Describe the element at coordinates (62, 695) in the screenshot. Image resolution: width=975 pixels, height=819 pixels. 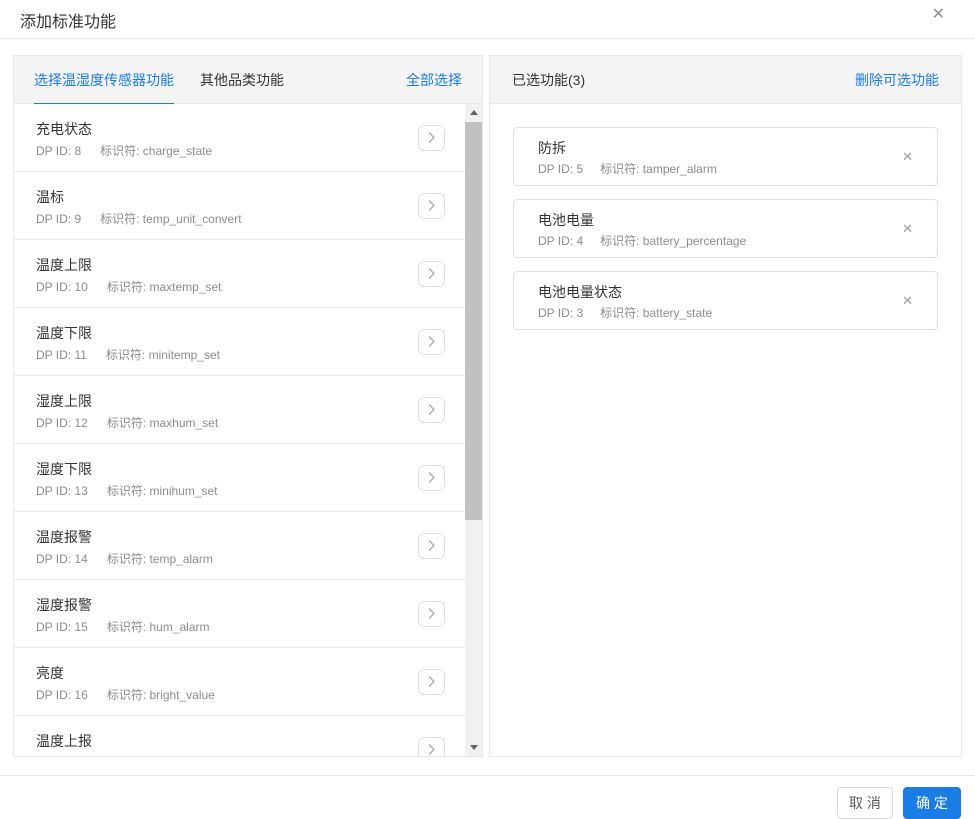
I see `function-dp-id: DP ID: 16` at that location.